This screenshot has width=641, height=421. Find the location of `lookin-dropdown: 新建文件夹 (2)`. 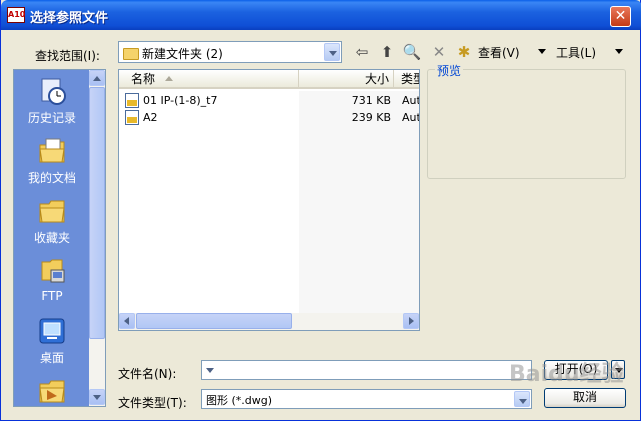

lookin-dropdown: 新建文件夹 (2) is located at coordinates (230, 52).